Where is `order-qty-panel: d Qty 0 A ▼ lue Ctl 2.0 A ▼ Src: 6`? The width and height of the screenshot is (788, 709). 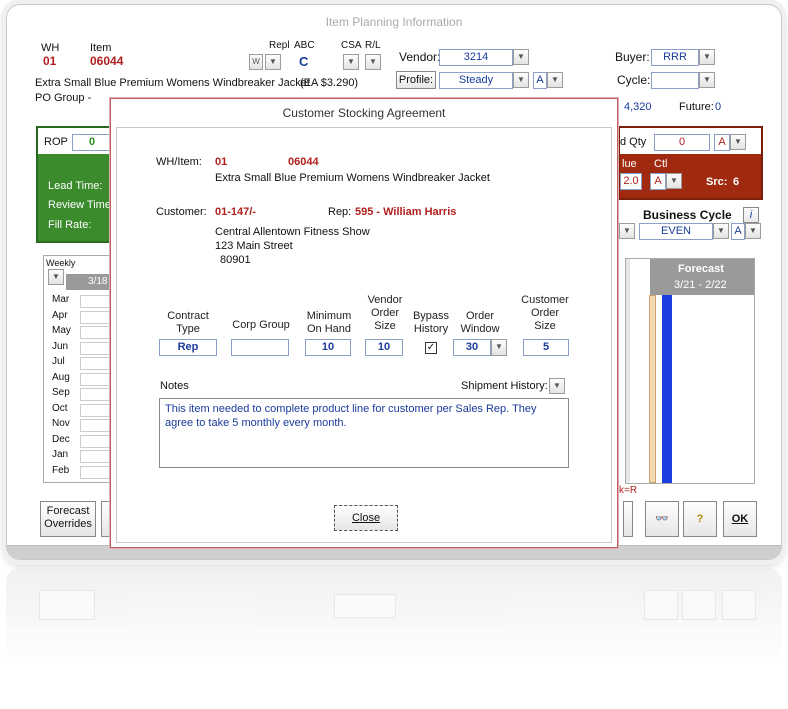 order-qty-panel: d Qty 0 A ▼ lue Ctl 2.0 A ▼ Src: 6 is located at coordinates (690, 163).